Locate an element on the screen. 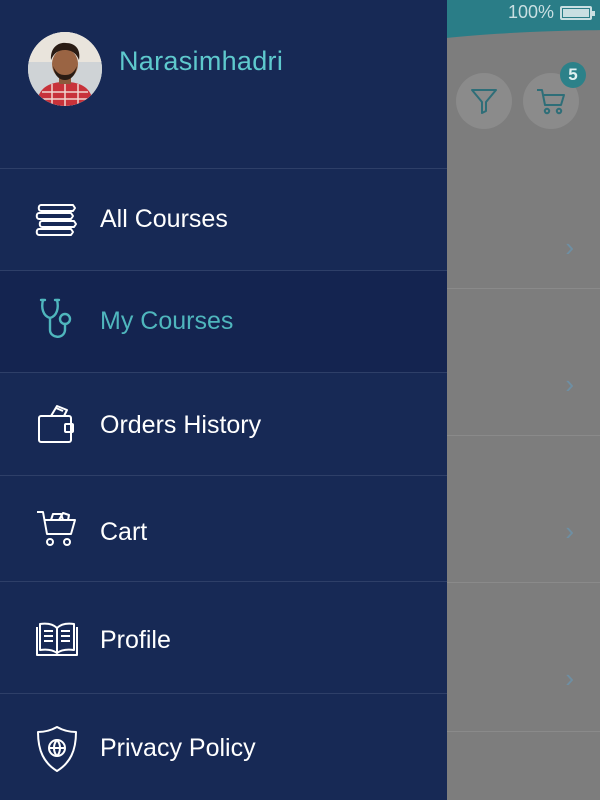  wallet-icon is located at coordinates (57, 424).